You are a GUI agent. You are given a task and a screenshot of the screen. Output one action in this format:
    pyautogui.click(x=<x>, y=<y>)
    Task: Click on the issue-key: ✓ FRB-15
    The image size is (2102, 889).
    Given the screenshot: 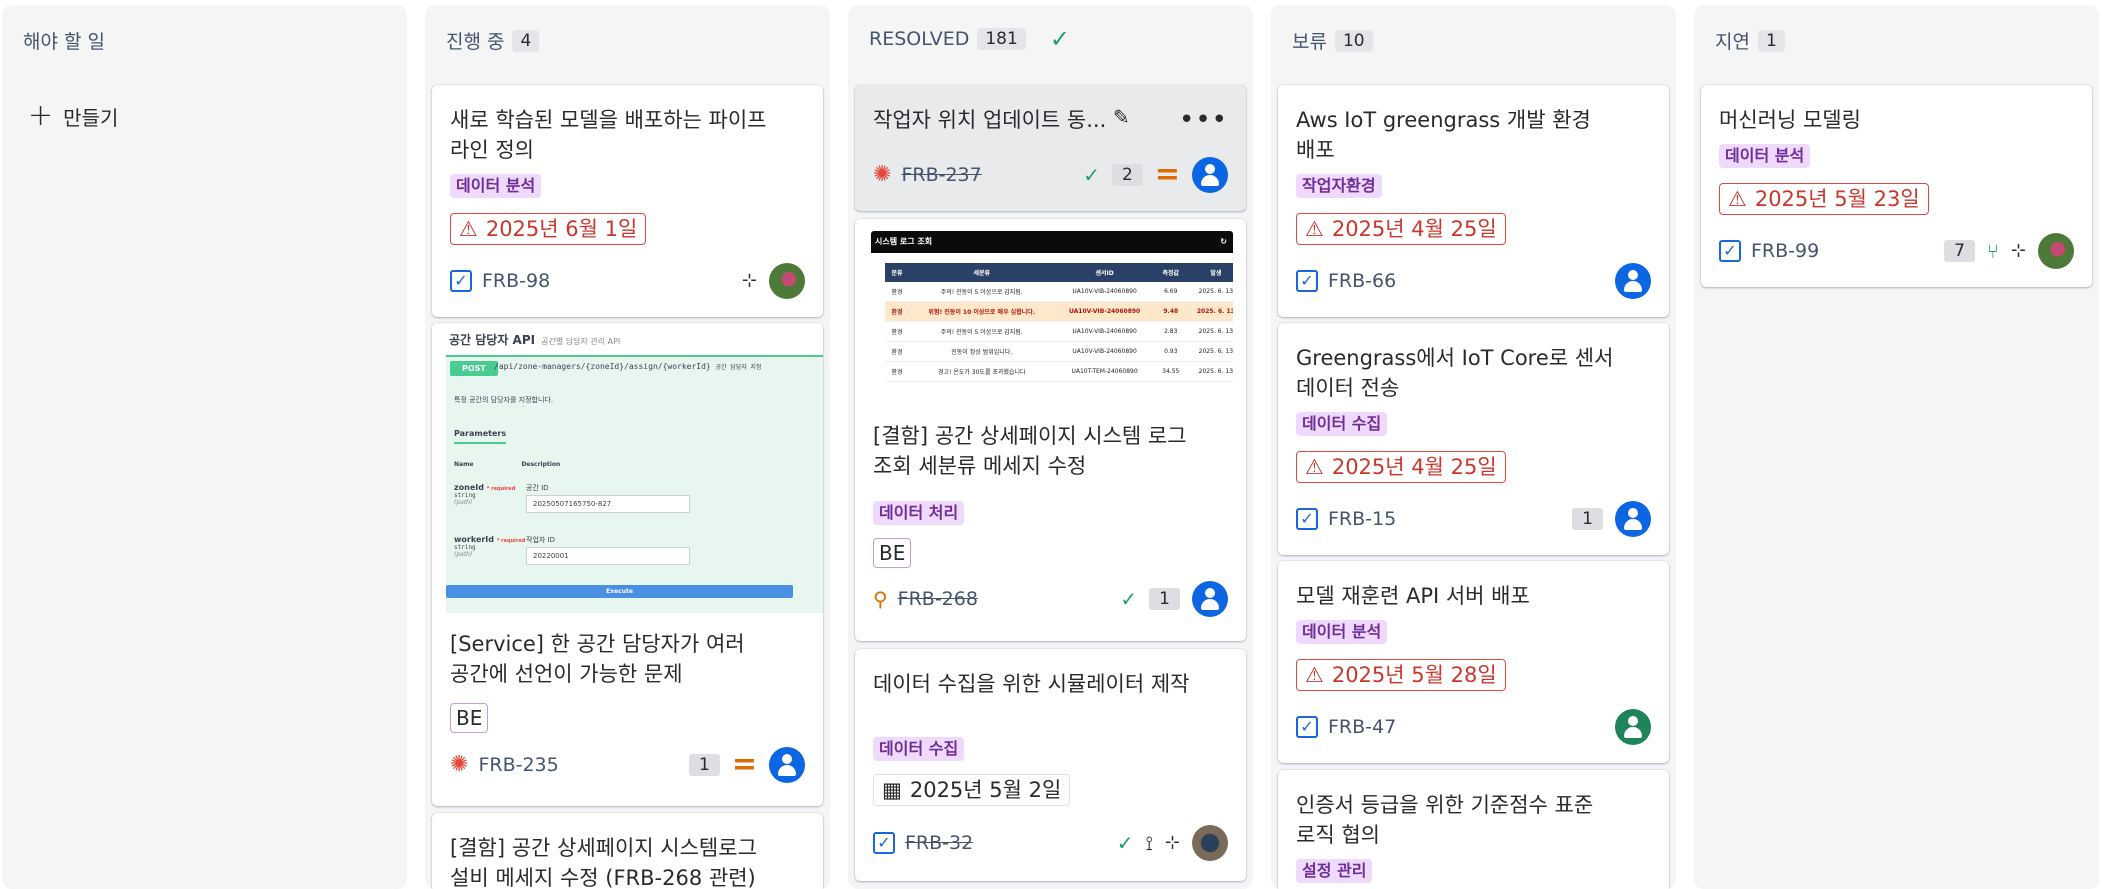 What is the action you would take?
    pyautogui.click(x=1346, y=519)
    